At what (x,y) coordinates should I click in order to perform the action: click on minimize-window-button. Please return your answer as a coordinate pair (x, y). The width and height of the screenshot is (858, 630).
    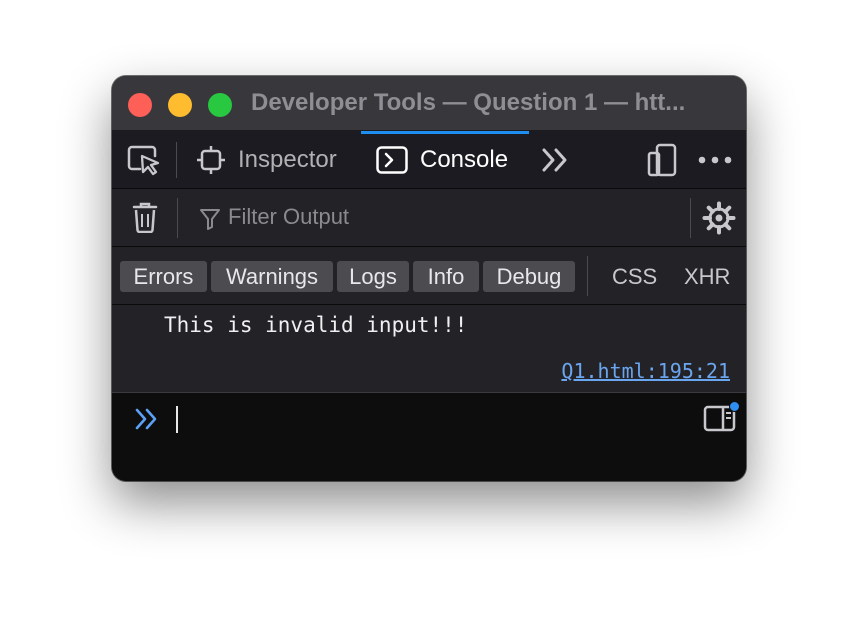
    Looking at the image, I should click on (180, 105).